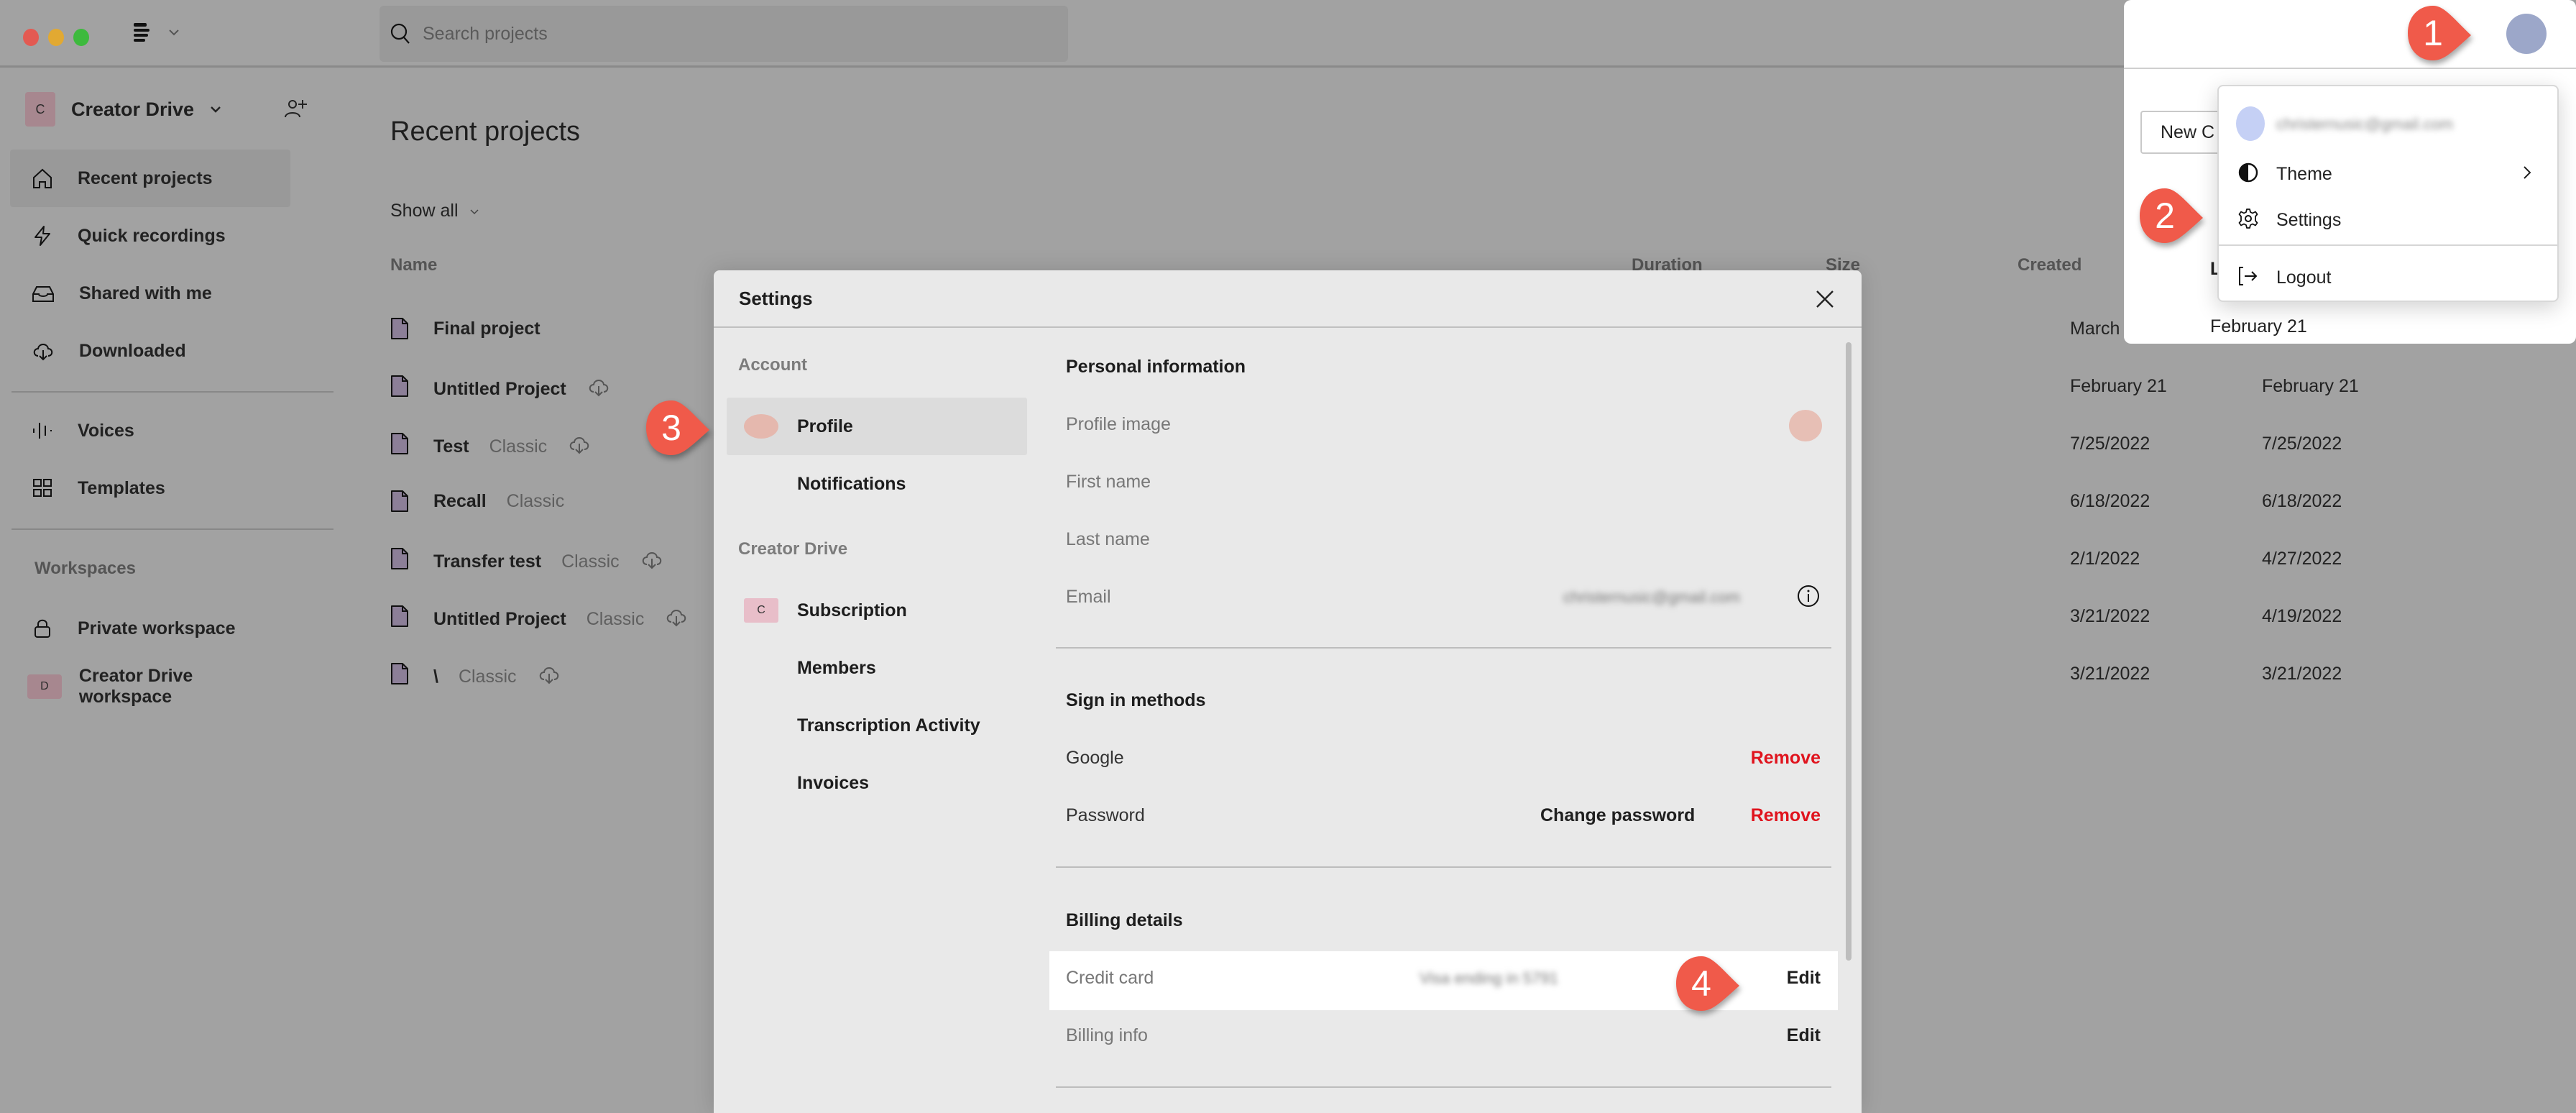  I want to click on profile-image-avatar, so click(1805, 425).